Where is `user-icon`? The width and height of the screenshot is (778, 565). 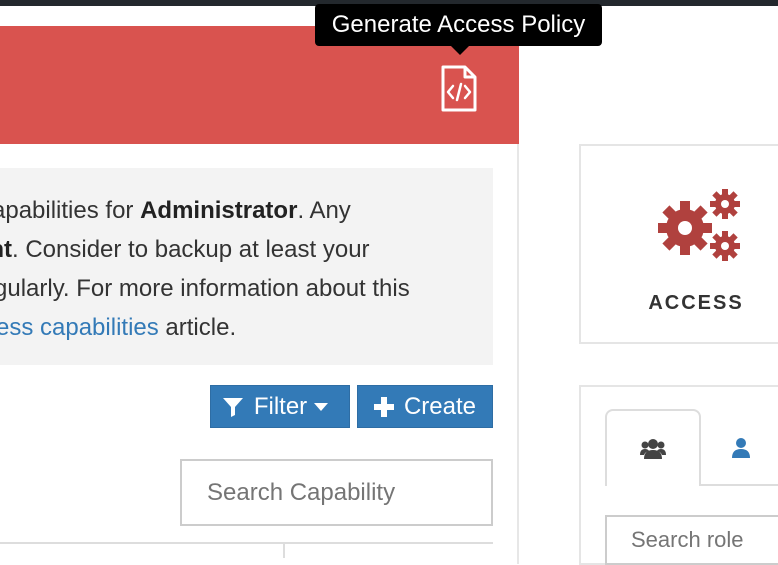
user-icon is located at coordinates (741, 447).